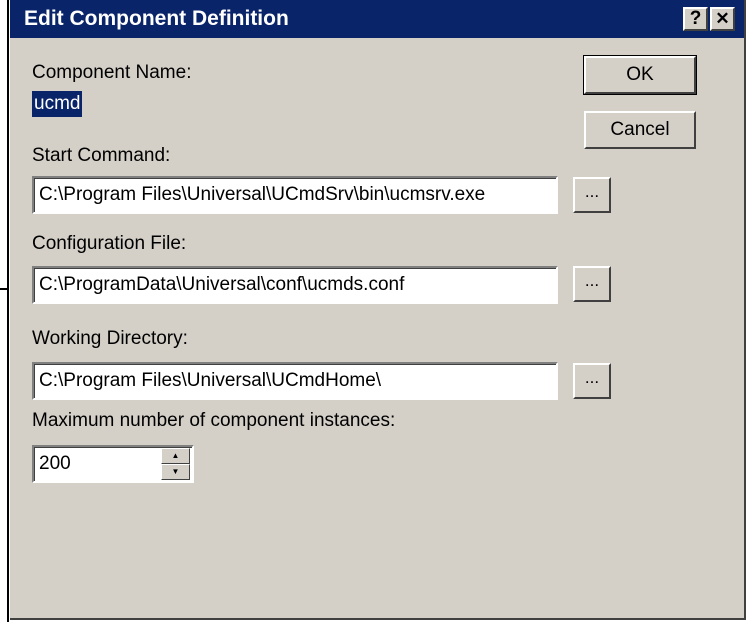 Image resolution: width=746 pixels, height=622 pixels. Describe the element at coordinates (57, 104) in the screenshot. I see `component-name-value: ucmd` at that location.